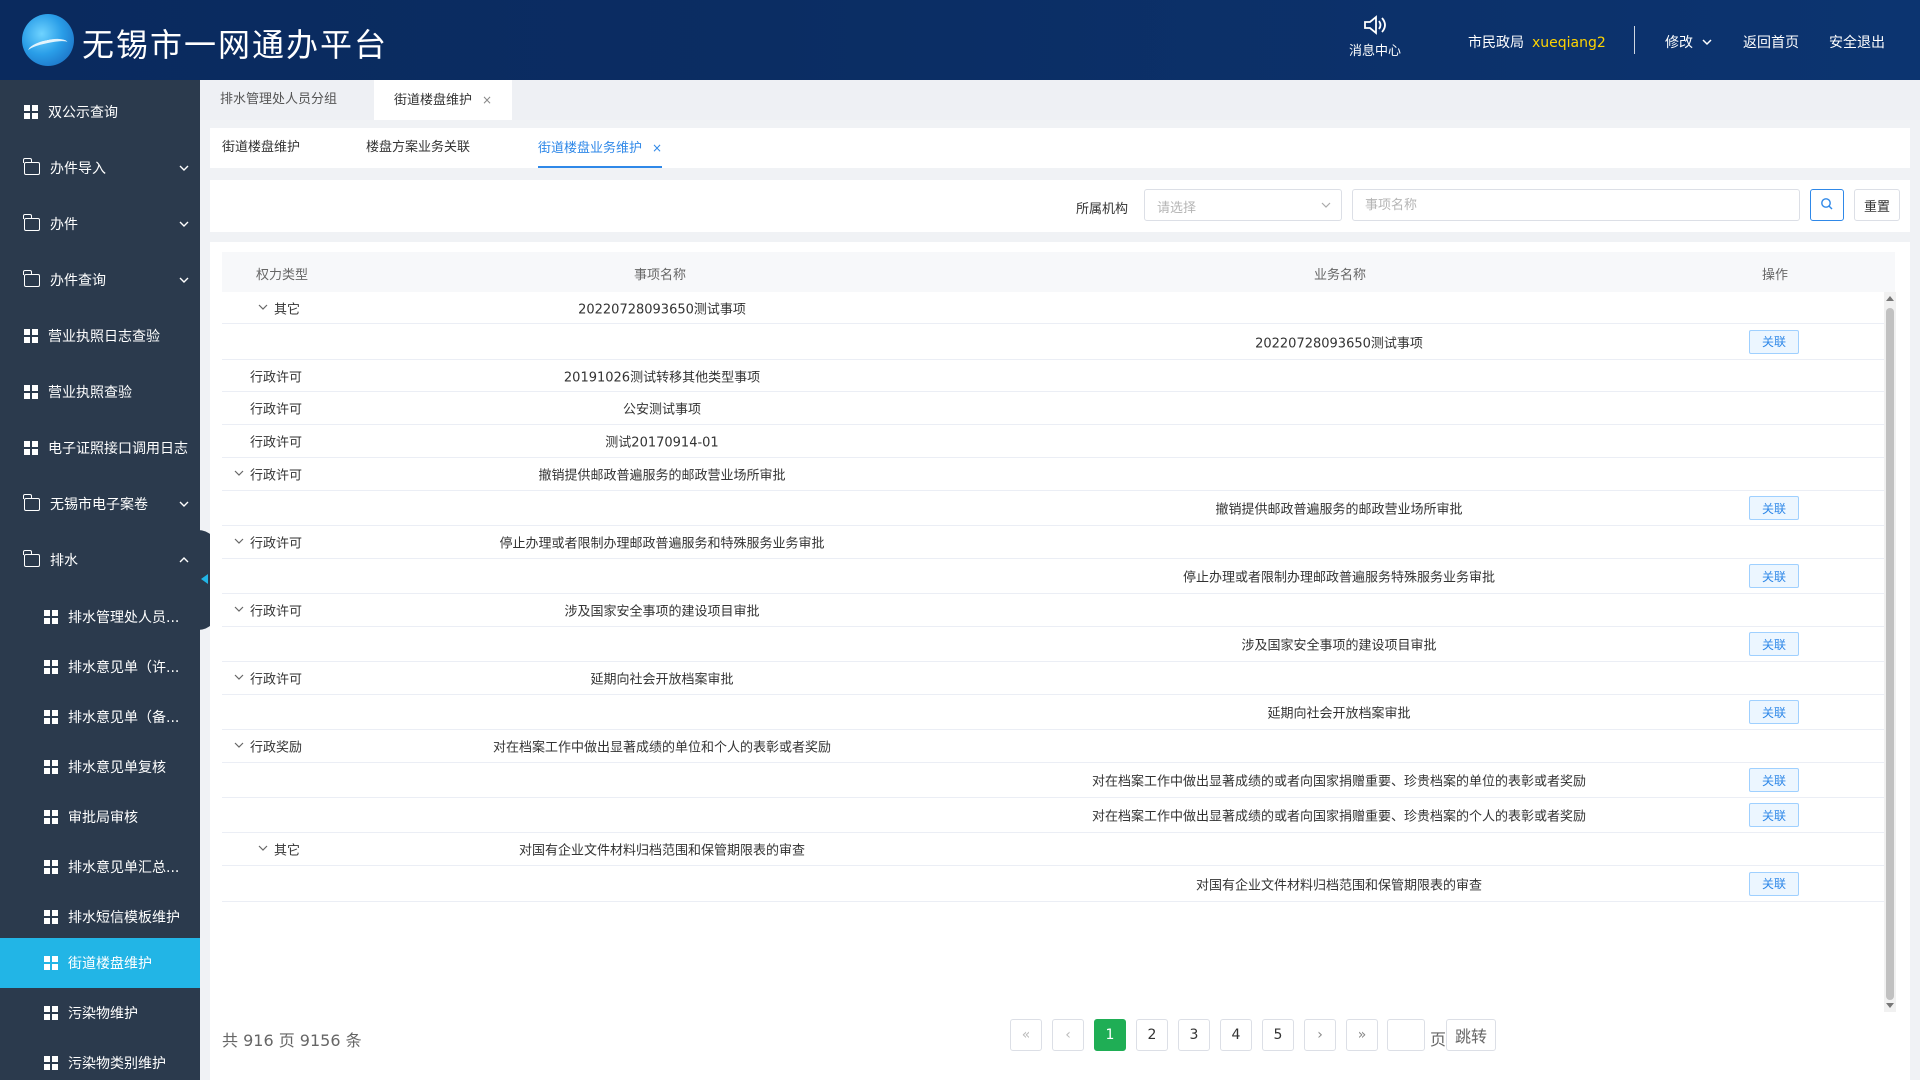 The height and width of the screenshot is (1080, 1920). I want to click on cell-item-name: 延期向社会开放档案审批, so click(662, 680).